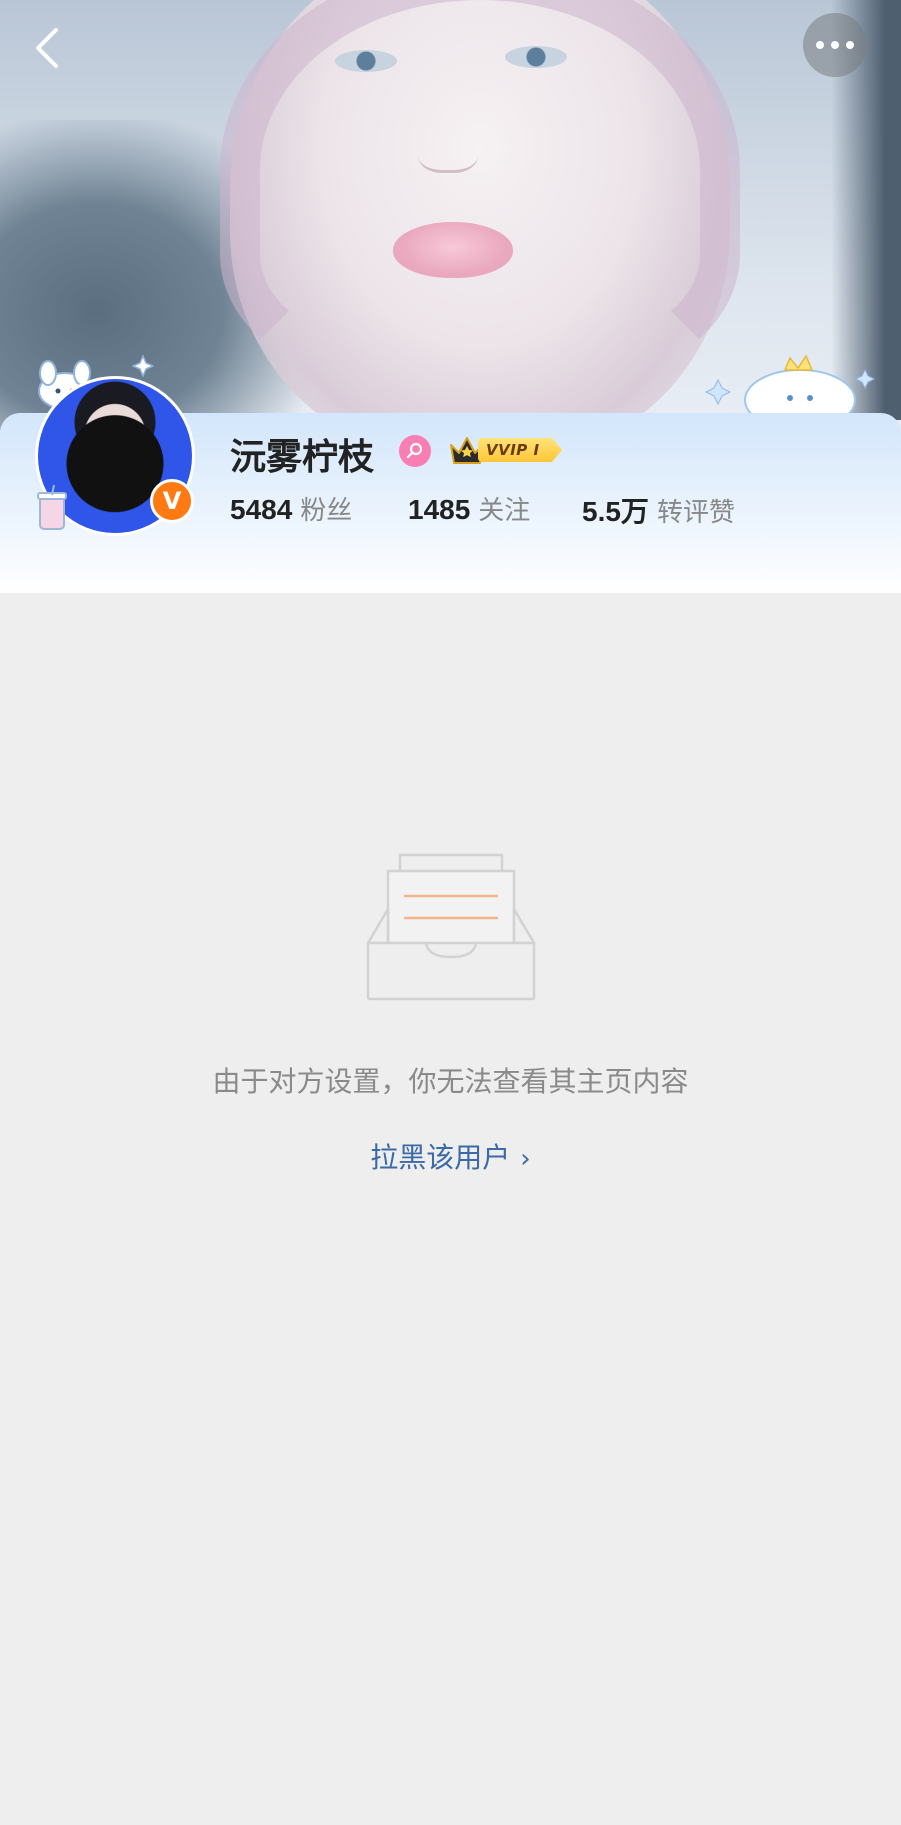 The width and height of the screenshot is (901, 1825). What do you see at coordinates (451, 927) in the screenshot?
I see `empty-inbox-icon` at bounding box center [451, 927].